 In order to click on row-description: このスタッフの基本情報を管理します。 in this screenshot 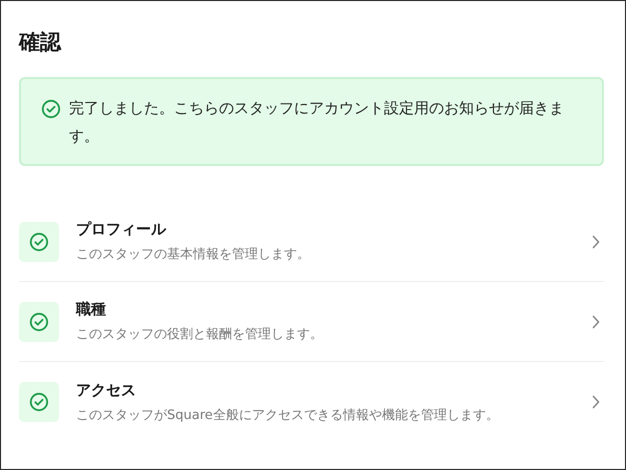, I will do `click(193, 254)`.